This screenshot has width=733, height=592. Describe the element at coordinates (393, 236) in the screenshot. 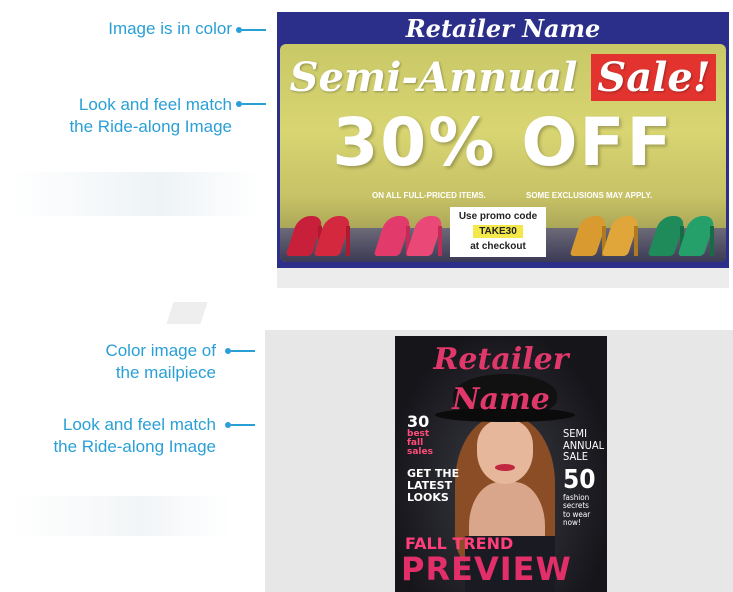

I see `shoe-pink` at that location.